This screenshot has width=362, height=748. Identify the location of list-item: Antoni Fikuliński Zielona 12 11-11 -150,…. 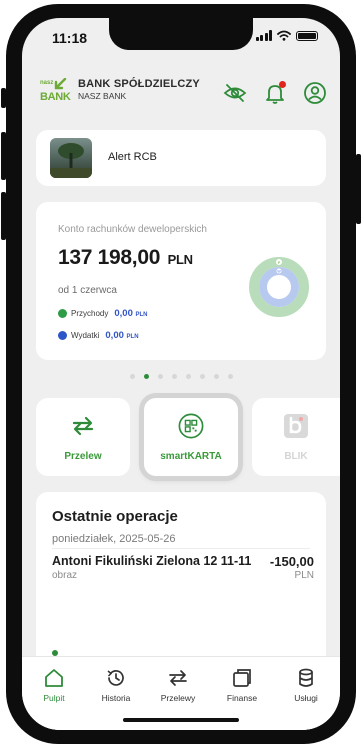
(183, 567).